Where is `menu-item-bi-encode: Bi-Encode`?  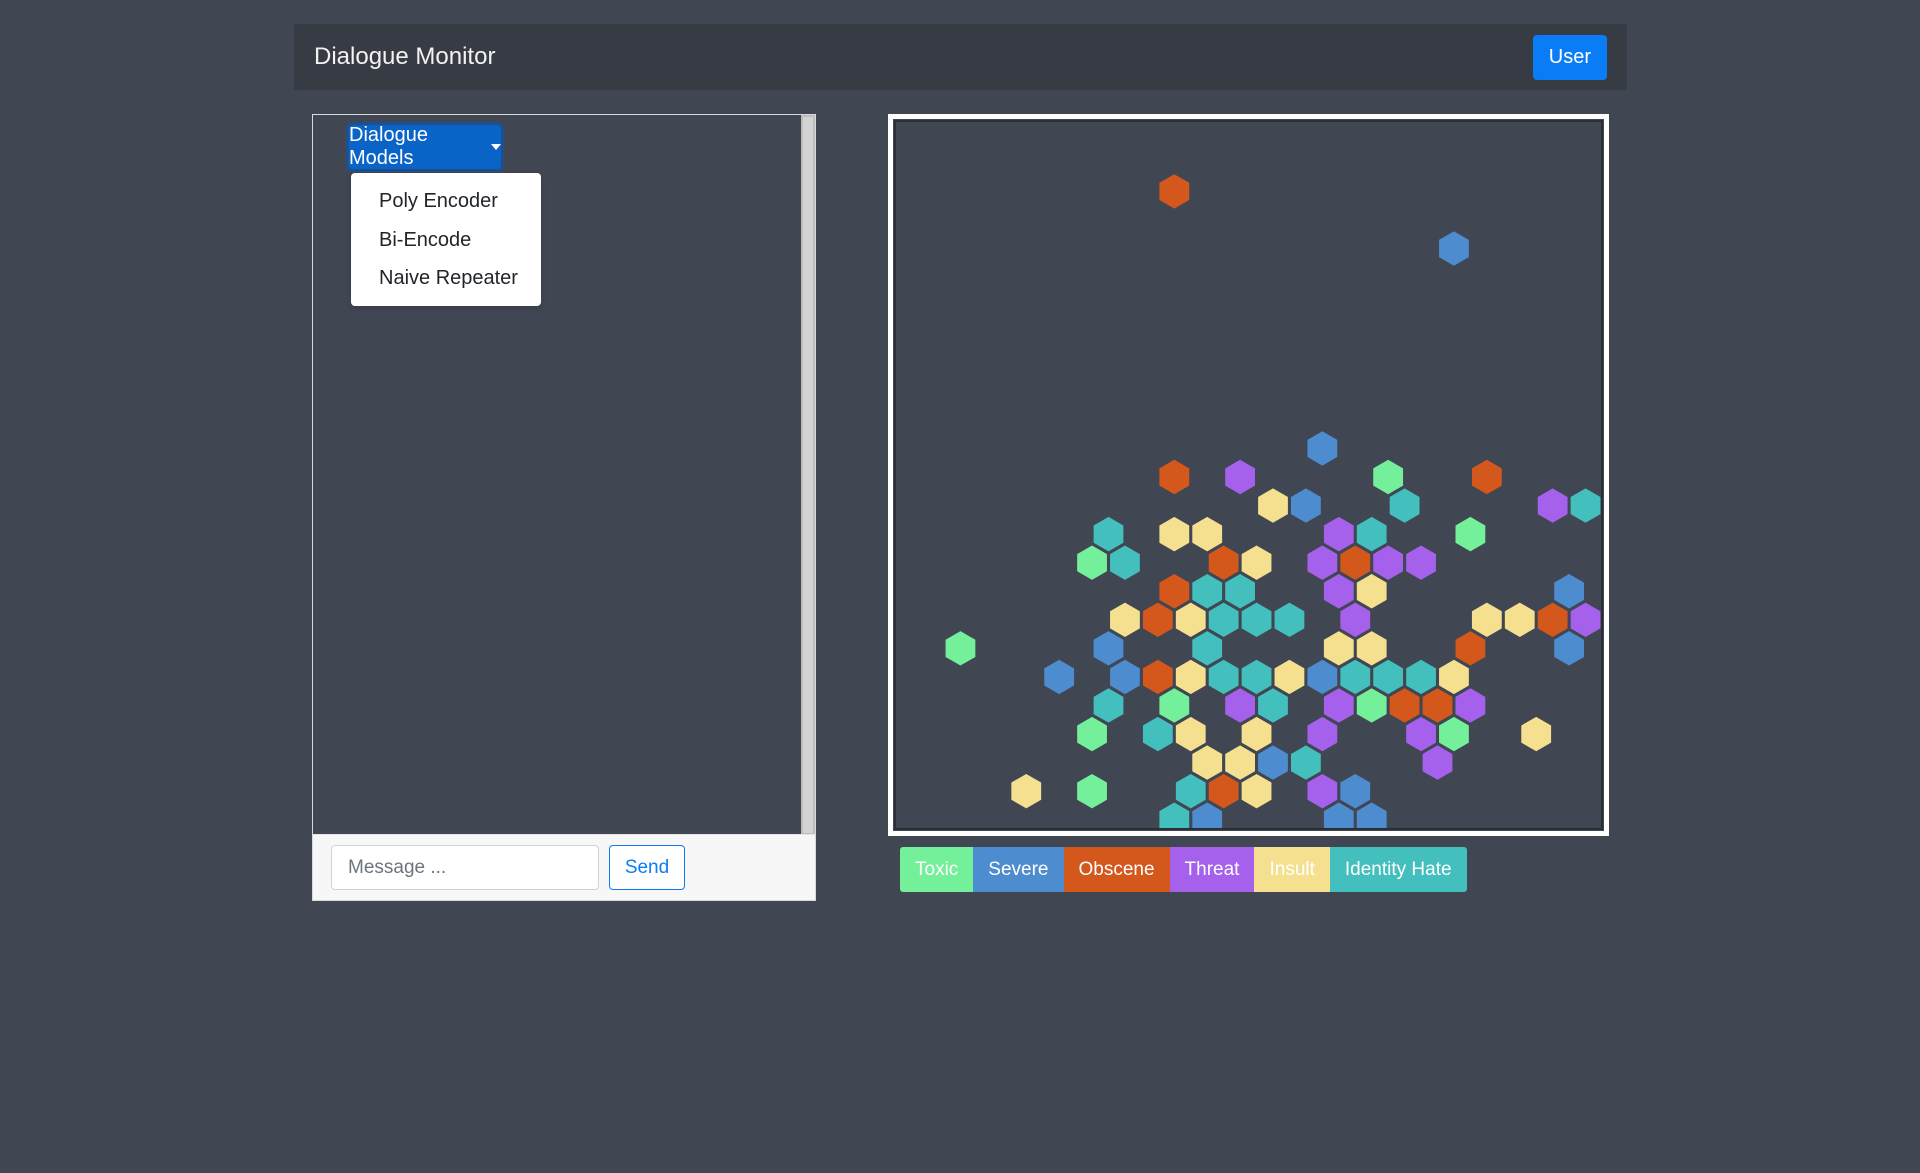
menu-item-bi-encode: Bi-Encode is located at coordinates (446, 240).